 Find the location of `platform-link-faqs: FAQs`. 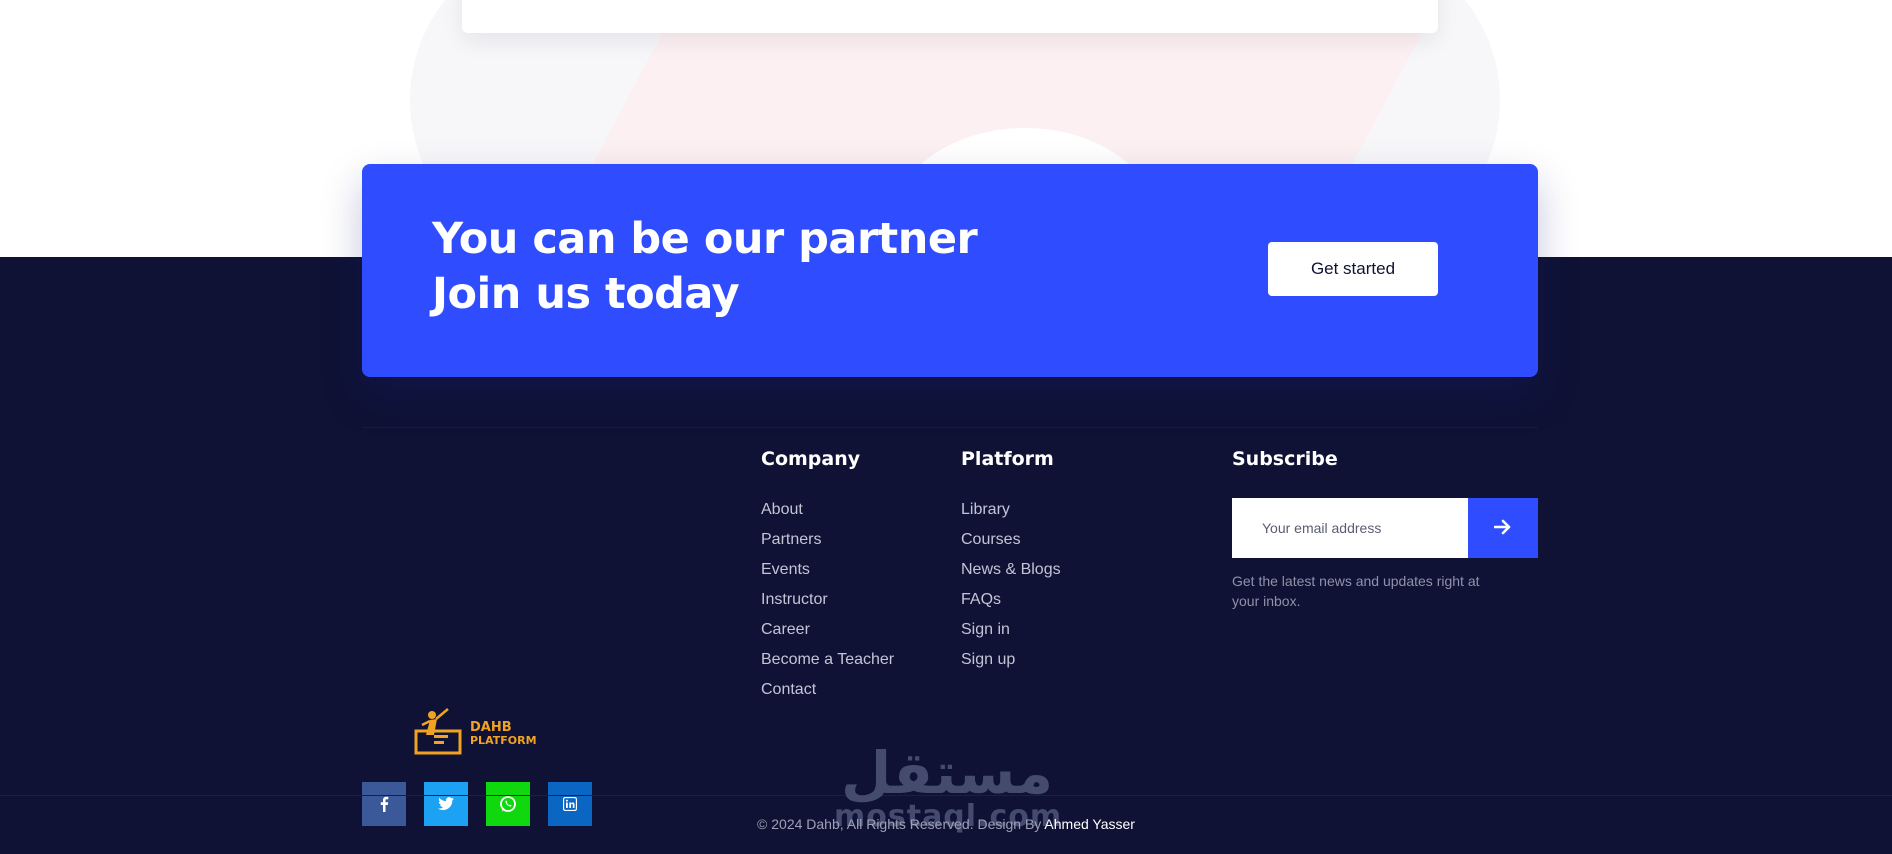

platform-link-faqs: FAQs is located at coordinates (1011, 600).